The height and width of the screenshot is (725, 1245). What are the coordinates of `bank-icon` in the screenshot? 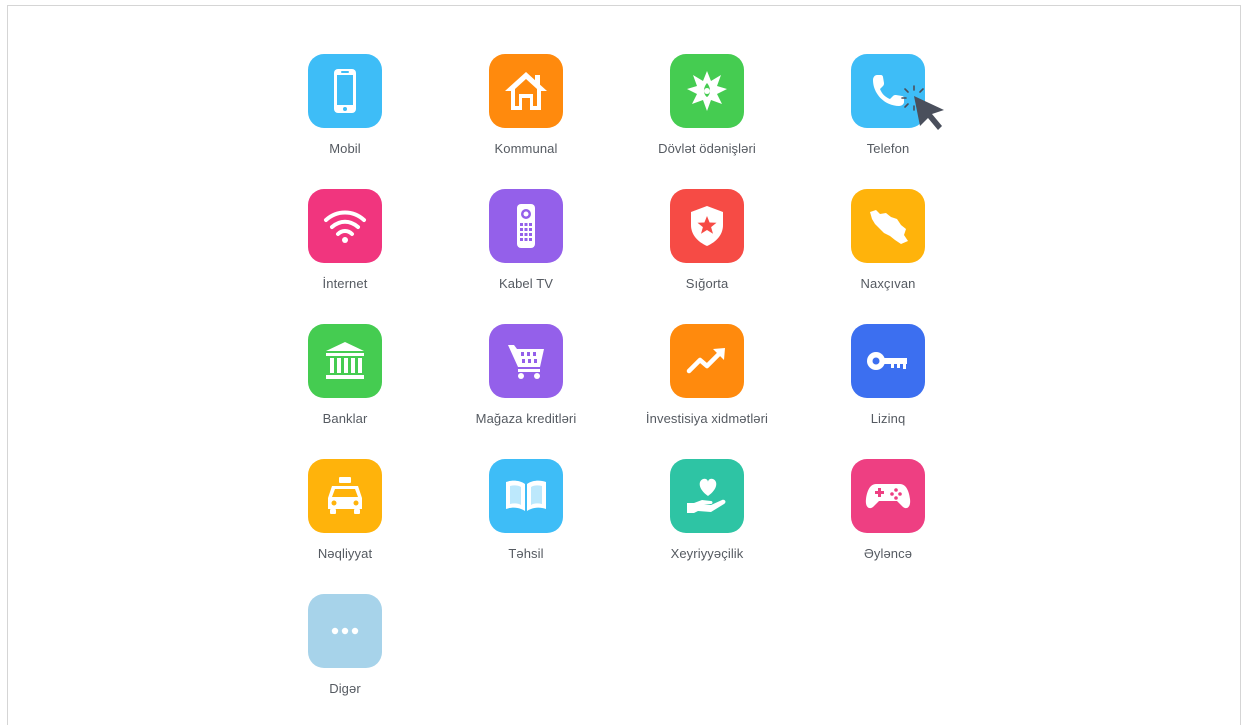 It's located at (345, 361).